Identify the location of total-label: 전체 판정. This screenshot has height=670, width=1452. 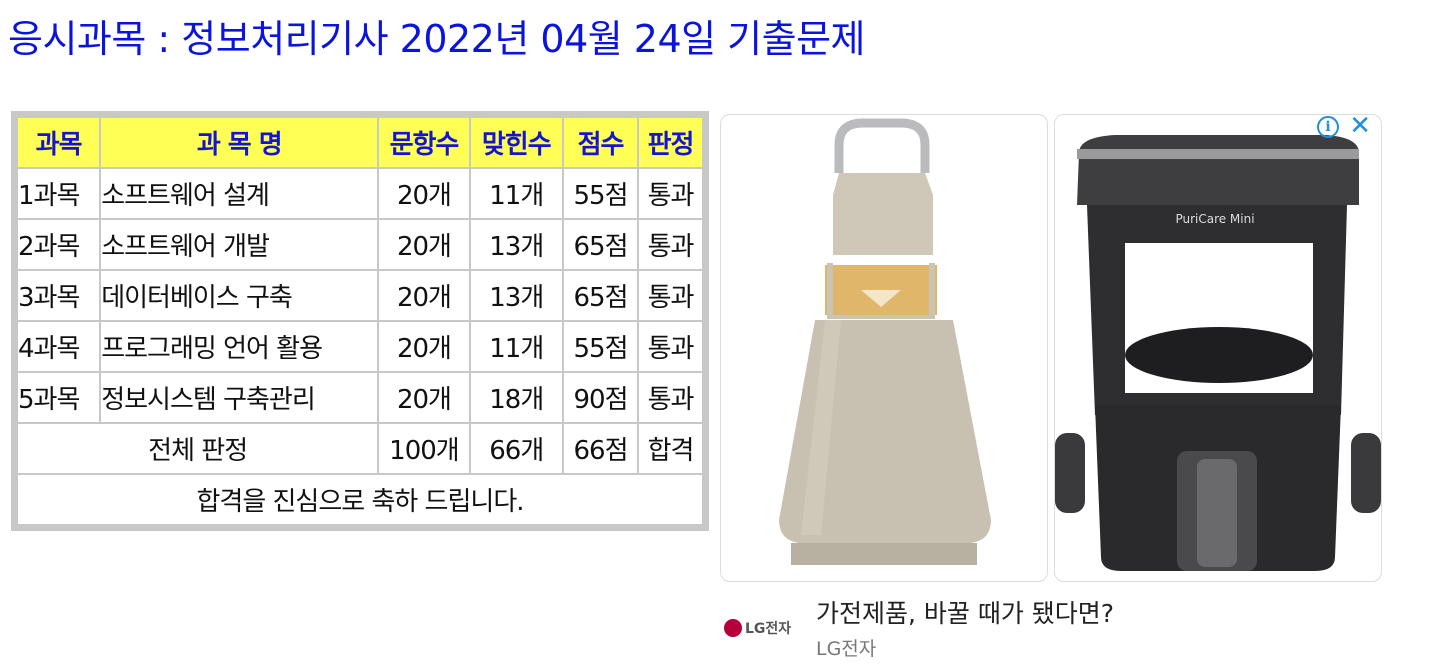
(198, 448).